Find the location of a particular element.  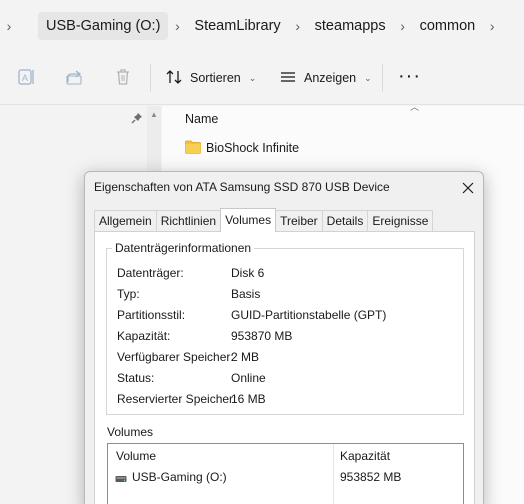

view-label: Anzeigen is located at coordinates (330, 78).